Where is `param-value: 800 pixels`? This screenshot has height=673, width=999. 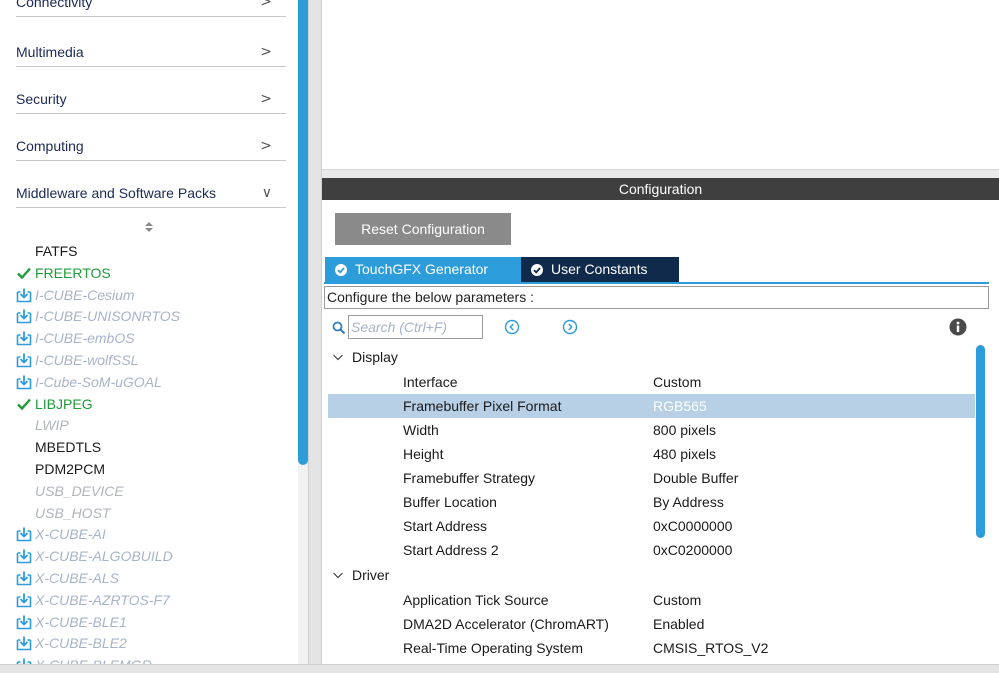
param-value: 800 pixels is located at coordinates (685, 430).